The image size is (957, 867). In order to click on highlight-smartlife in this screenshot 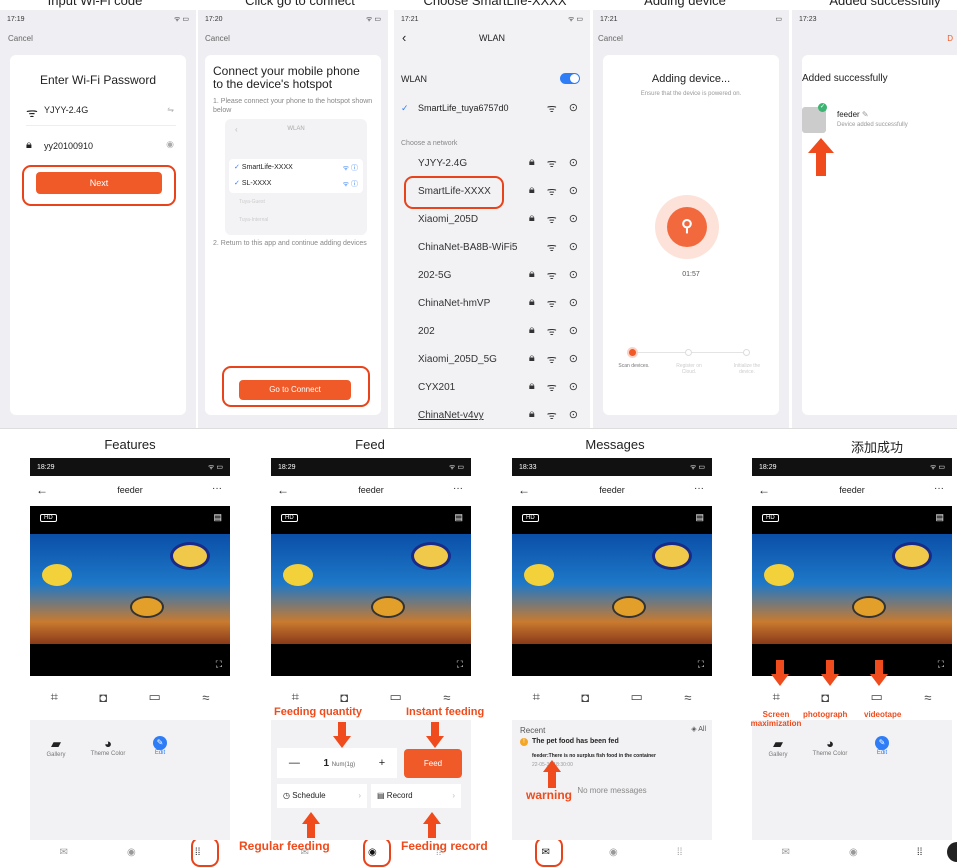, I will do `click(454, 192)`.